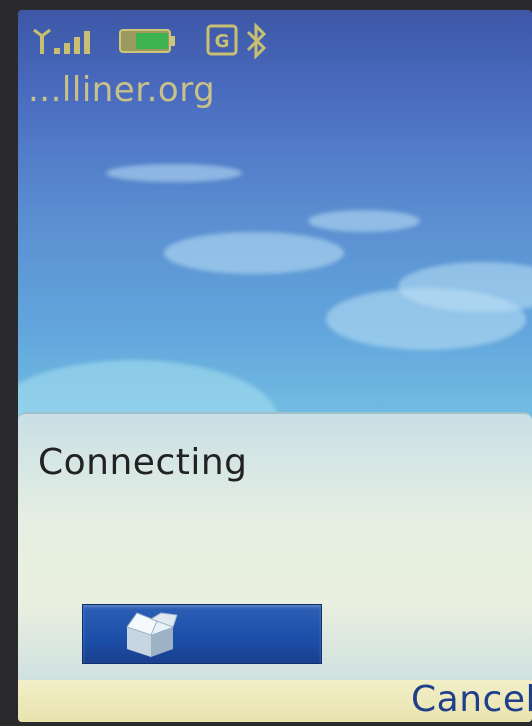  Describe the element at coordinates (61, 41) in the screenshot. I see `signal-strength-icon` at that location.